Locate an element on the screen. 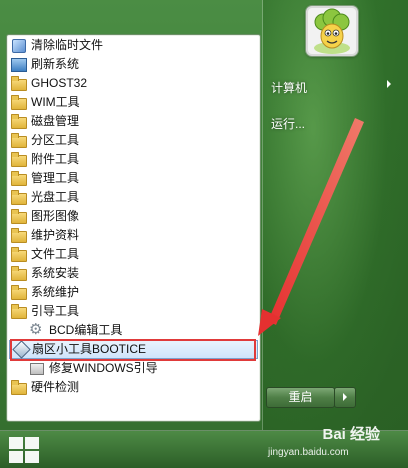  annotation-arrow is located at coordinates (311, 227).